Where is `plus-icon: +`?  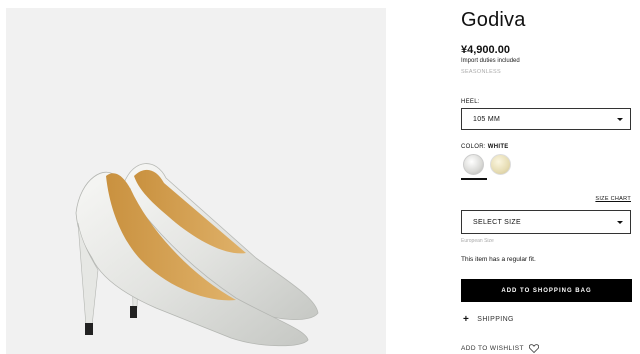 plus-icon: + is located at coordinates (466, 319).